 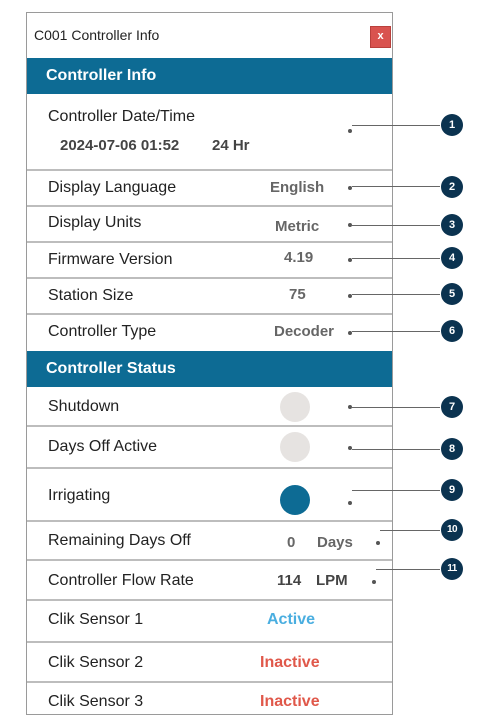 I want to click on row-controller-type: Controller Type Decoder, so click(x=209, y=333).